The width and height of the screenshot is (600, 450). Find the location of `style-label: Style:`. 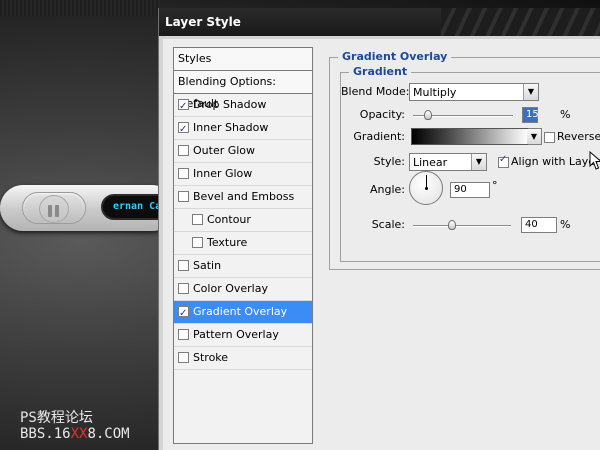

style-label: Style: is located at coordinates (389, 161).